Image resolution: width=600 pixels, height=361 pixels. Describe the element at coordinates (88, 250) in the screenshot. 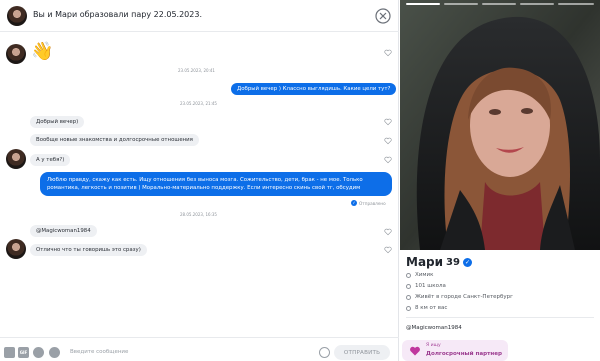

I see `incoming-message: Отлично что ты говоришь это сразу)` at that location.